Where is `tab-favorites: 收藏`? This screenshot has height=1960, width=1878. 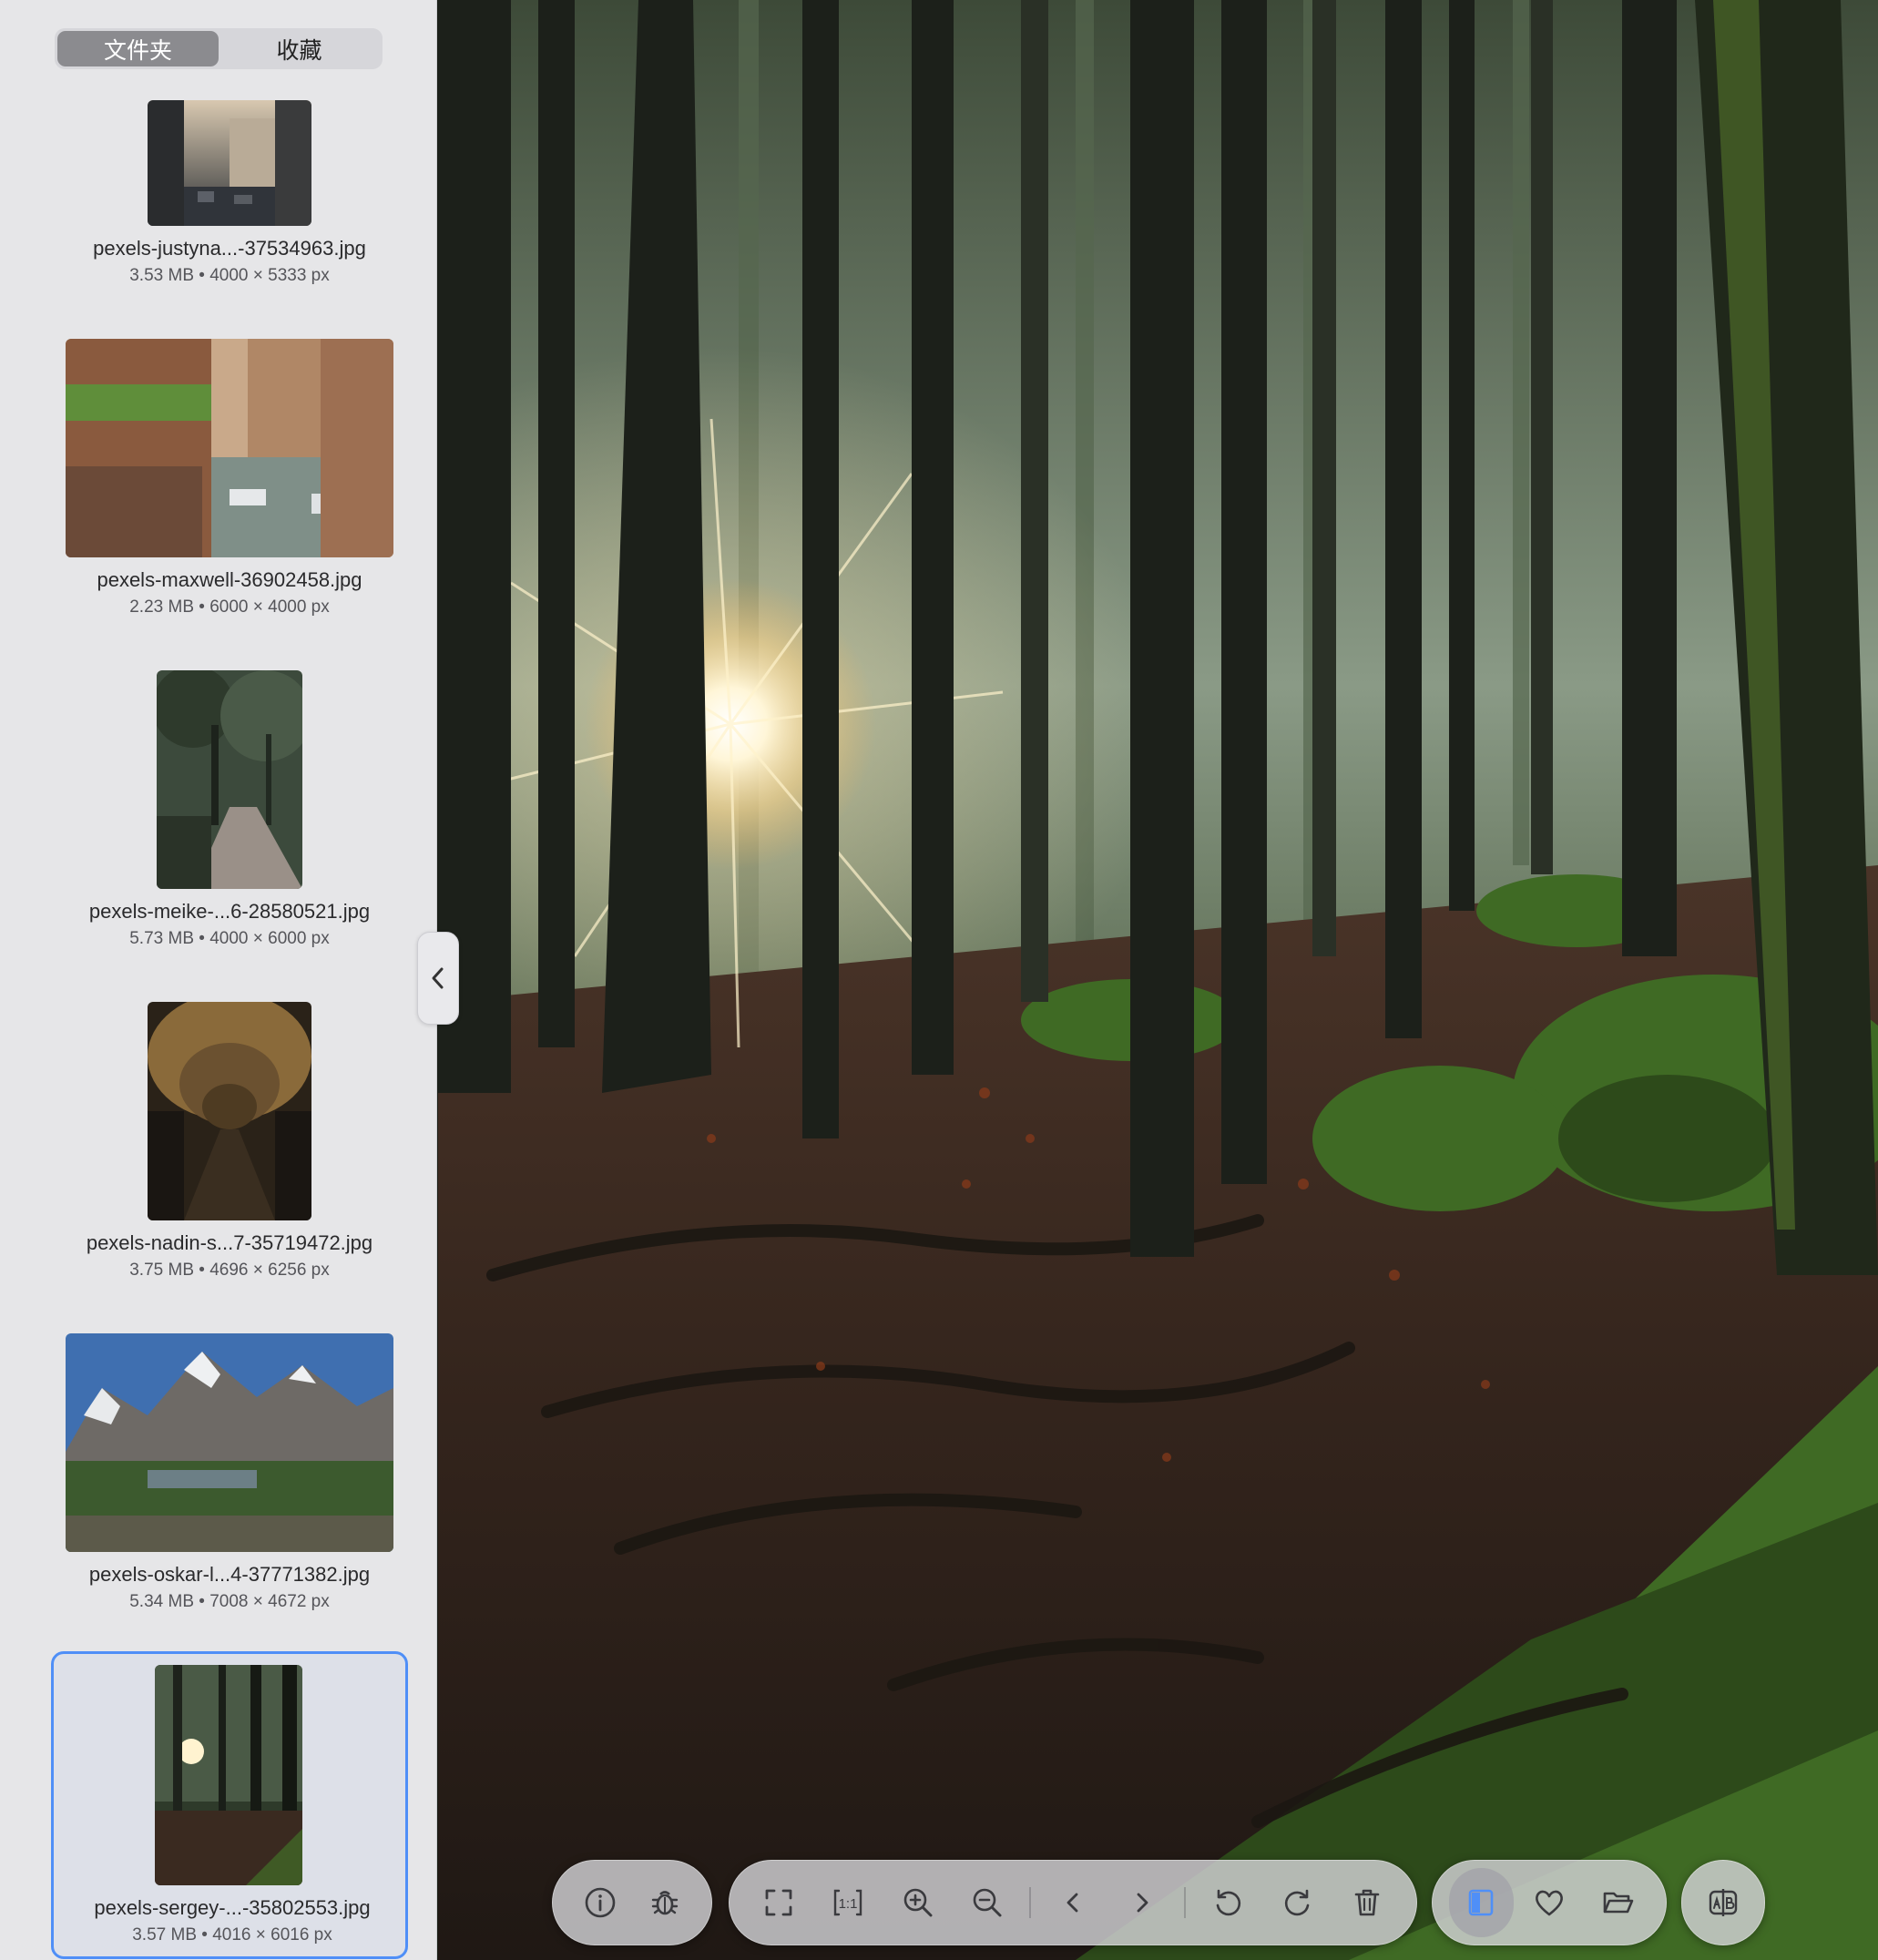
tab-favorites: 收藏 is located at coordinates (299, 49).